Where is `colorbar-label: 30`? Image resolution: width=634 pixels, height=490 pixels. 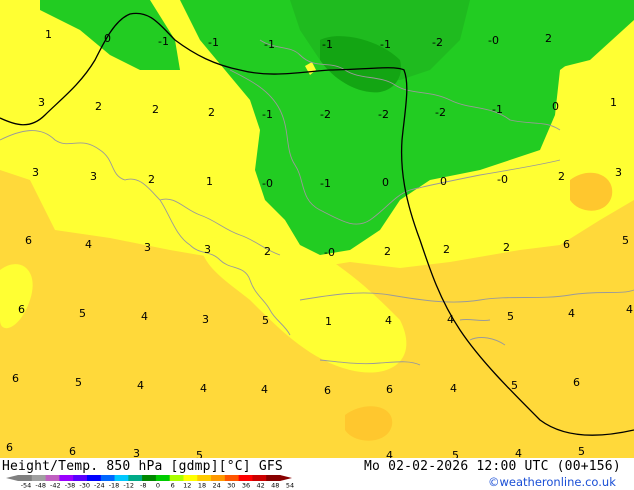 colorbar-label: 30 is located at coordinates (231, 485).